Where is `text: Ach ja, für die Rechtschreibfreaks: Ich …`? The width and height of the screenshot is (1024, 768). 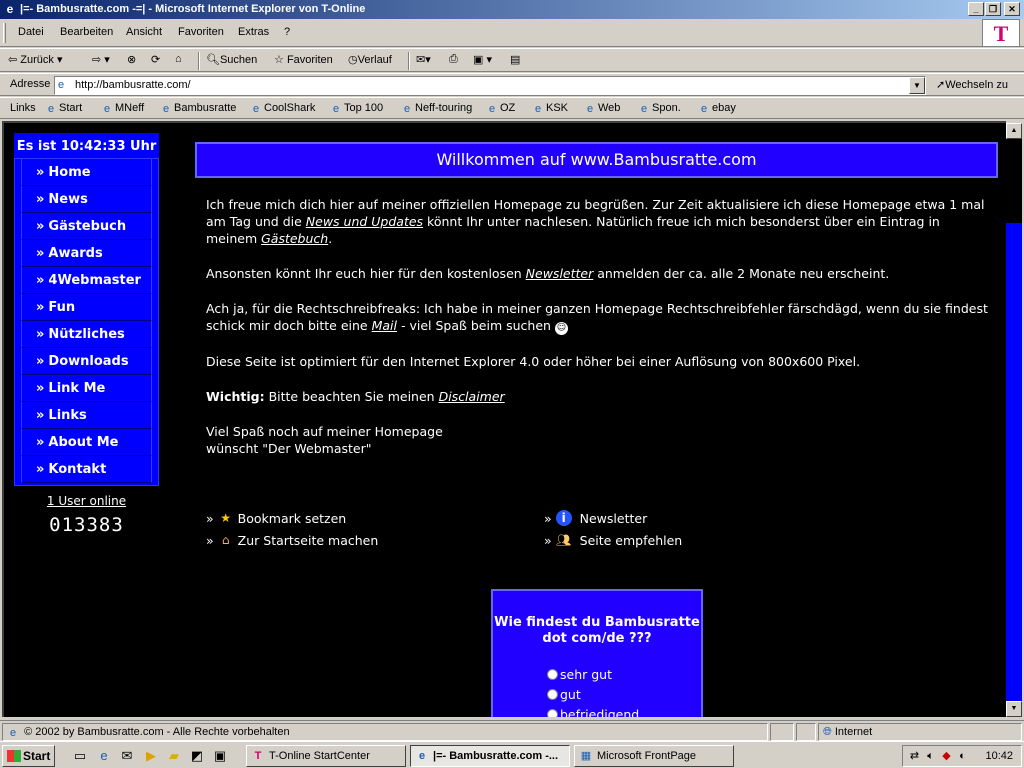
text: Ach ja, für die Rechtschreibfreaks: Ich … is located at coordinates (597, 317).